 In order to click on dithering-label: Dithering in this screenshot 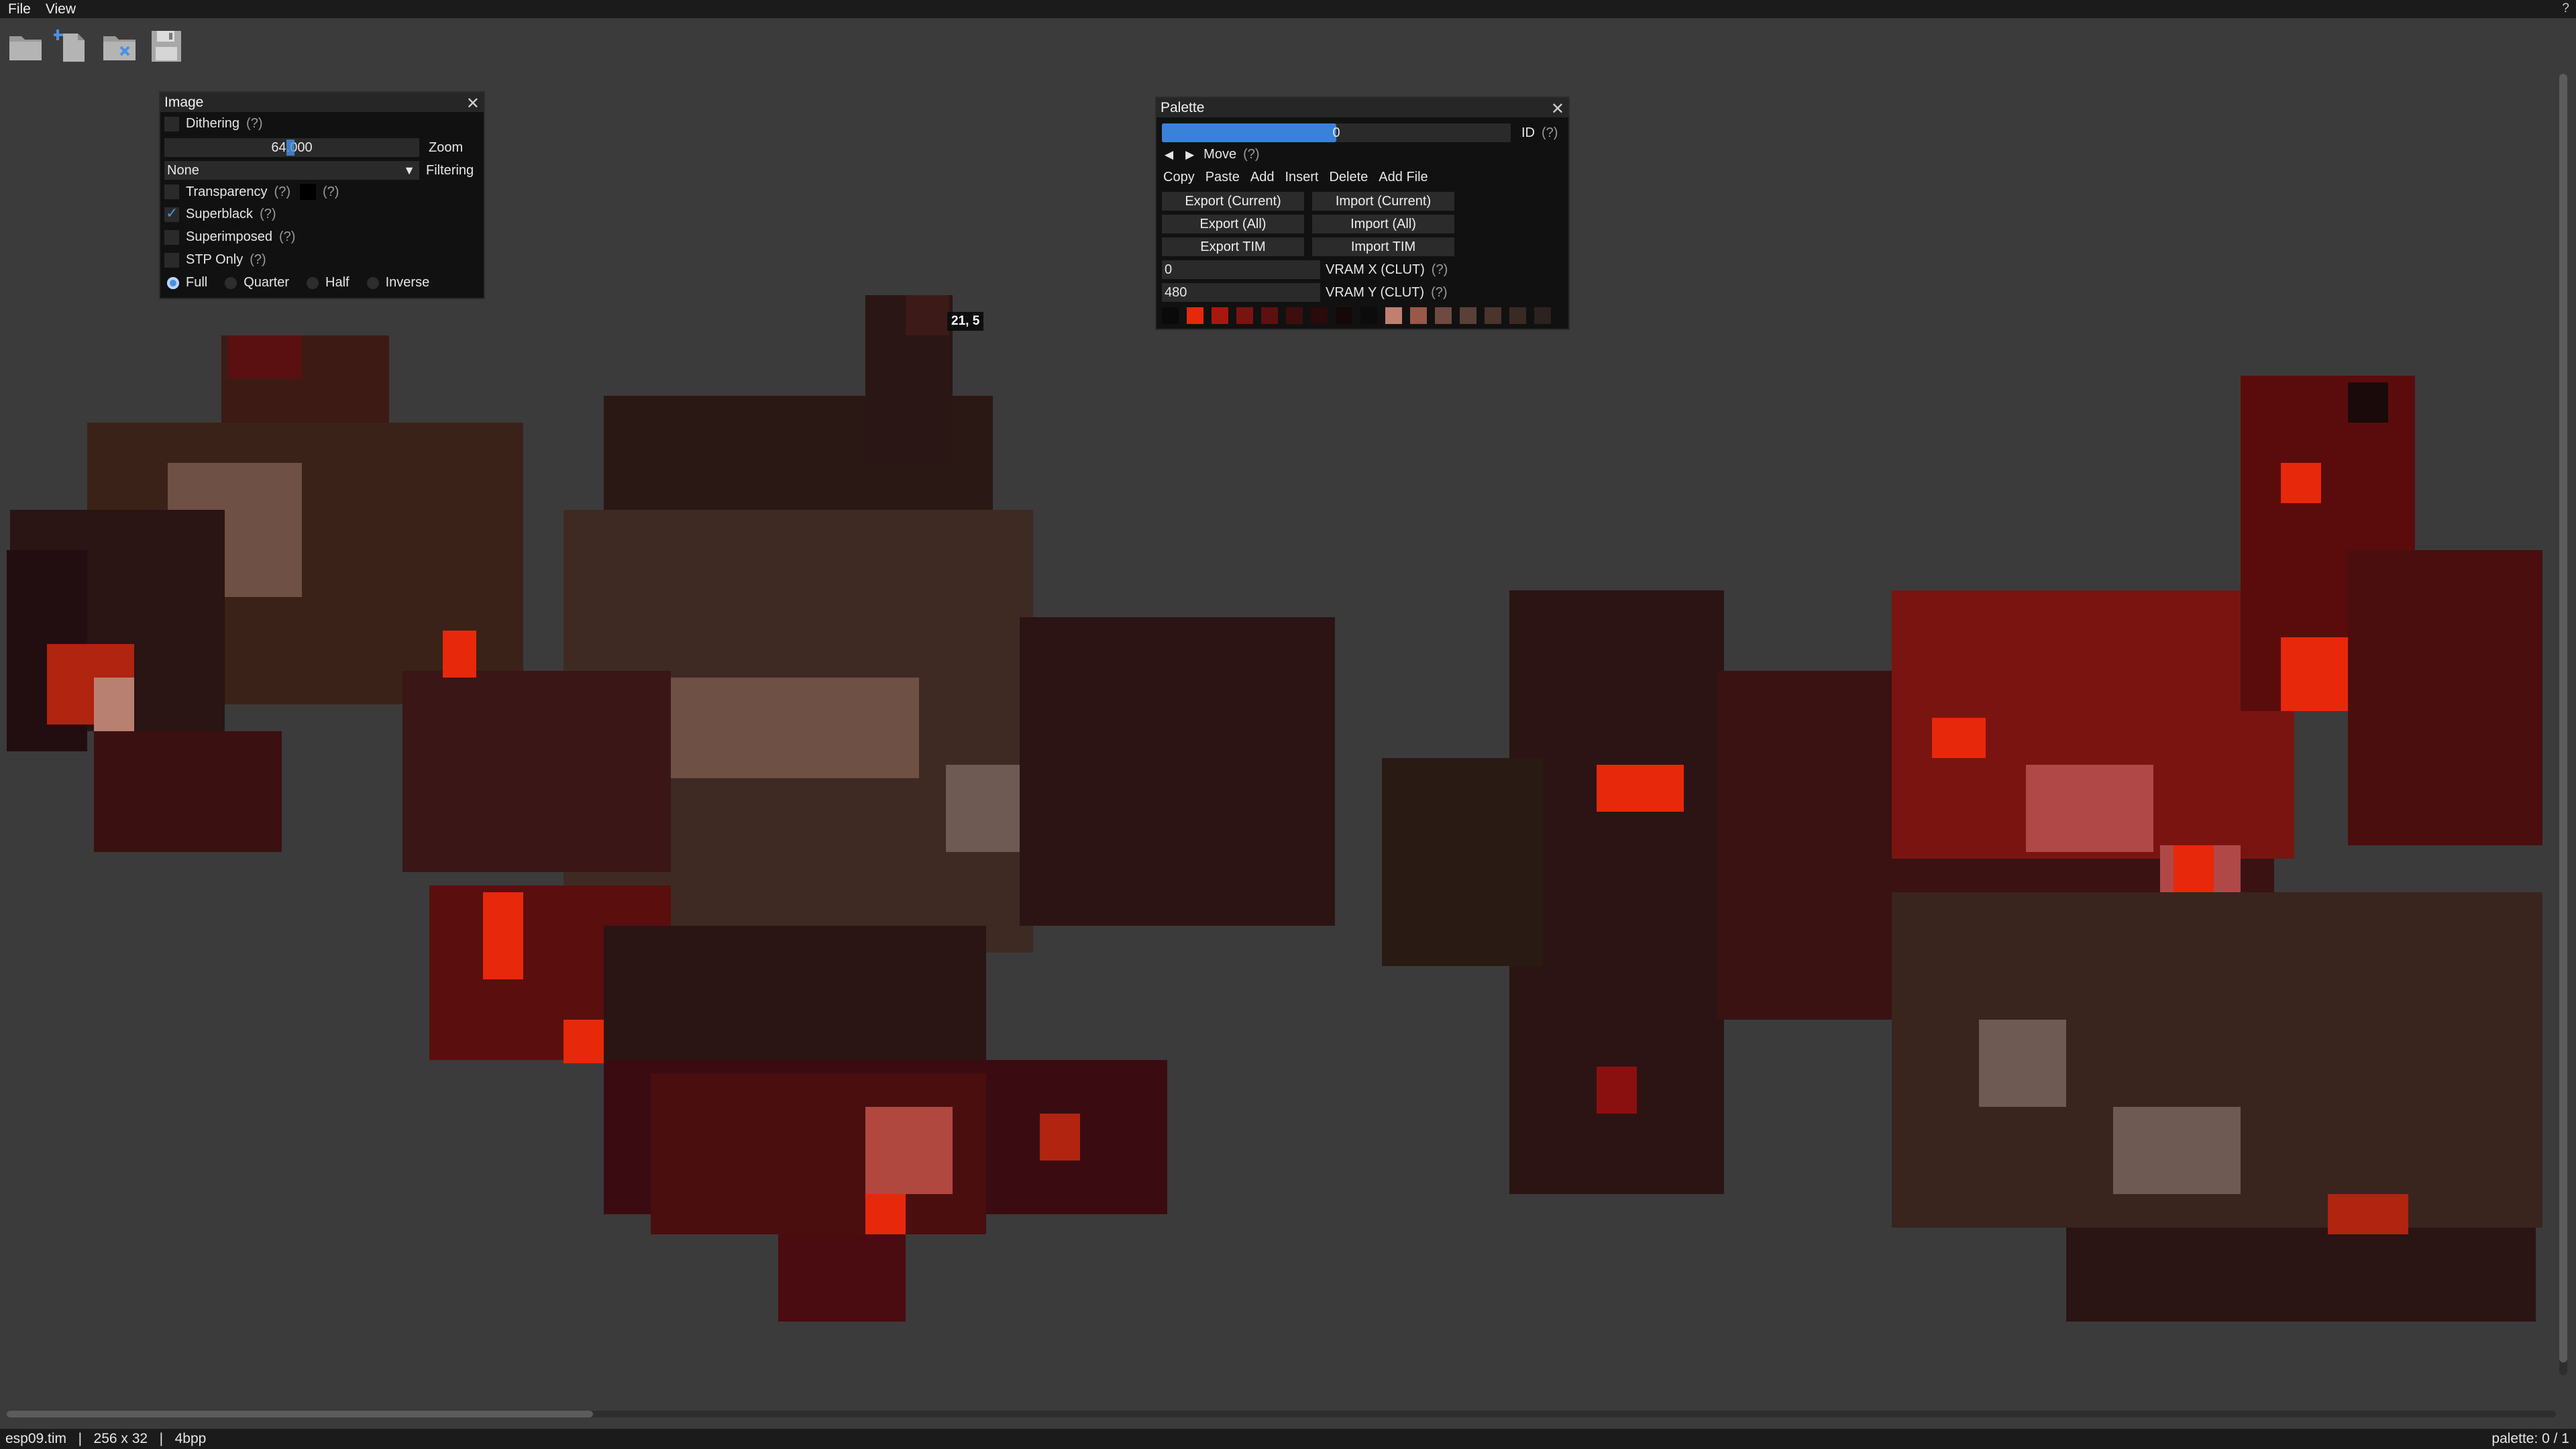, I will do `click(213, 123)`.